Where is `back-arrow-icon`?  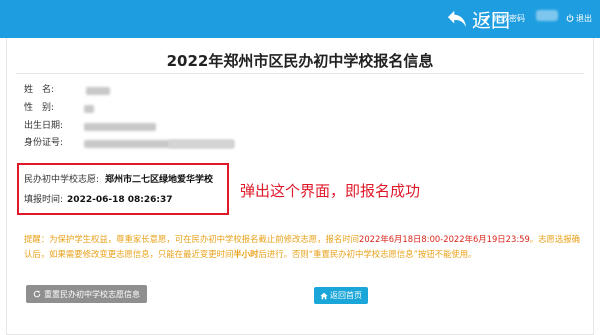 back-arrow-icon is located at coordinates (457, 19).